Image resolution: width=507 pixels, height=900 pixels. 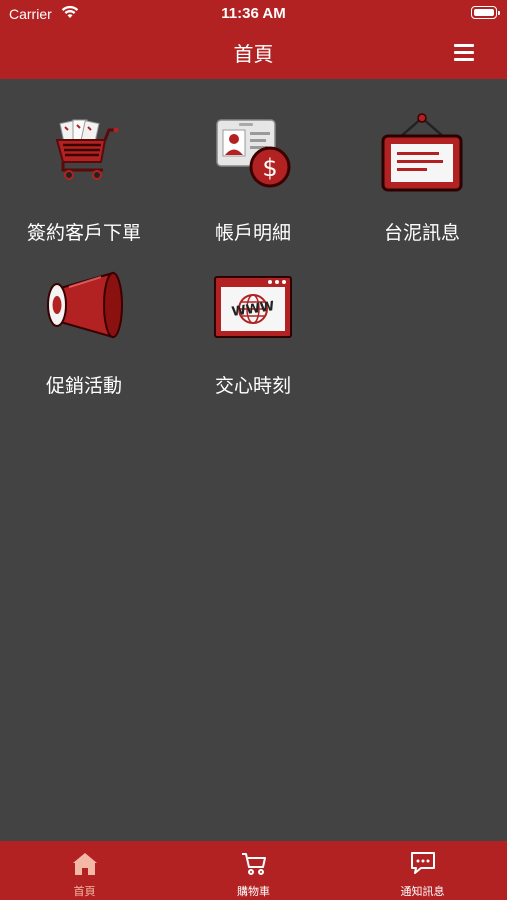 What do you see at coordinates (421, 233) in the screenshot?
I see `tile-label: 台泥訊息` at bounding box center [421, 233].